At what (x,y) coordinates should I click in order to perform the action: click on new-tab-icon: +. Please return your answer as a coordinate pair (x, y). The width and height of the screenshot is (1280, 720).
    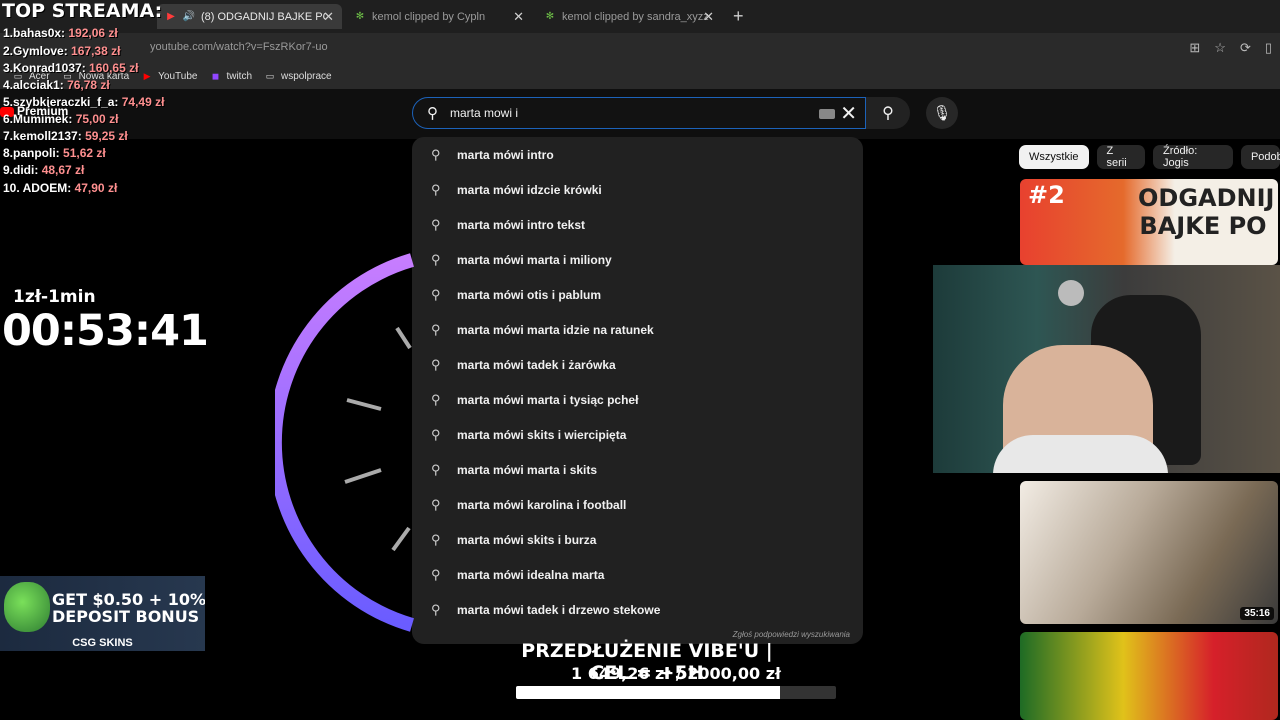
    Looking at the image, I should click on (738, 16).